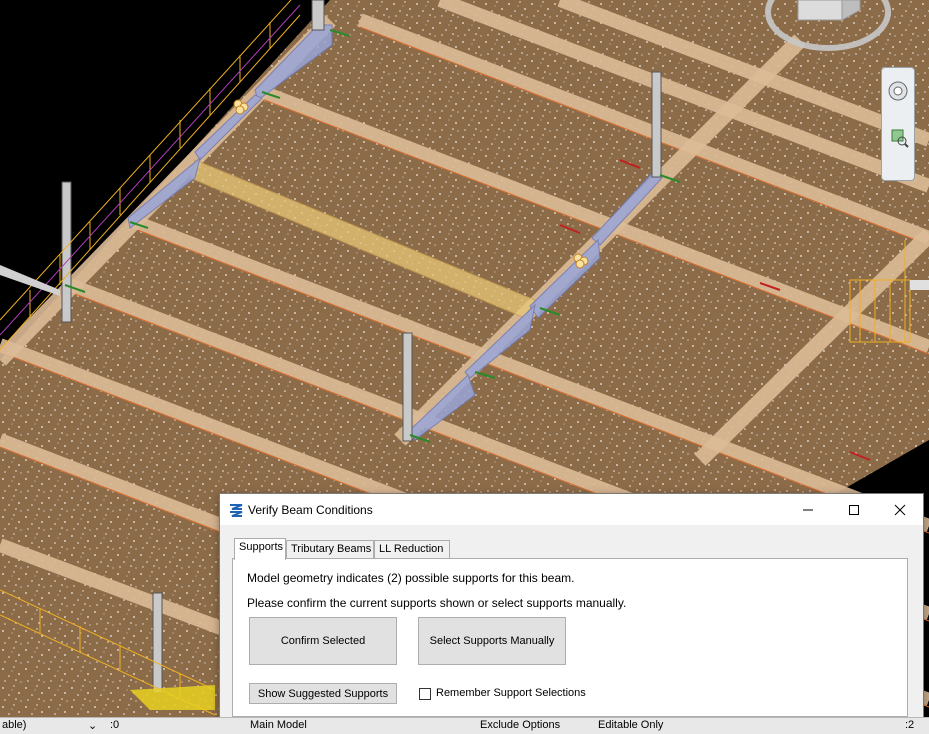  What do you see at coordinates (898, 137) in the screenshot?
I see `zoom-region-icon` at bounding box center [898, 137].